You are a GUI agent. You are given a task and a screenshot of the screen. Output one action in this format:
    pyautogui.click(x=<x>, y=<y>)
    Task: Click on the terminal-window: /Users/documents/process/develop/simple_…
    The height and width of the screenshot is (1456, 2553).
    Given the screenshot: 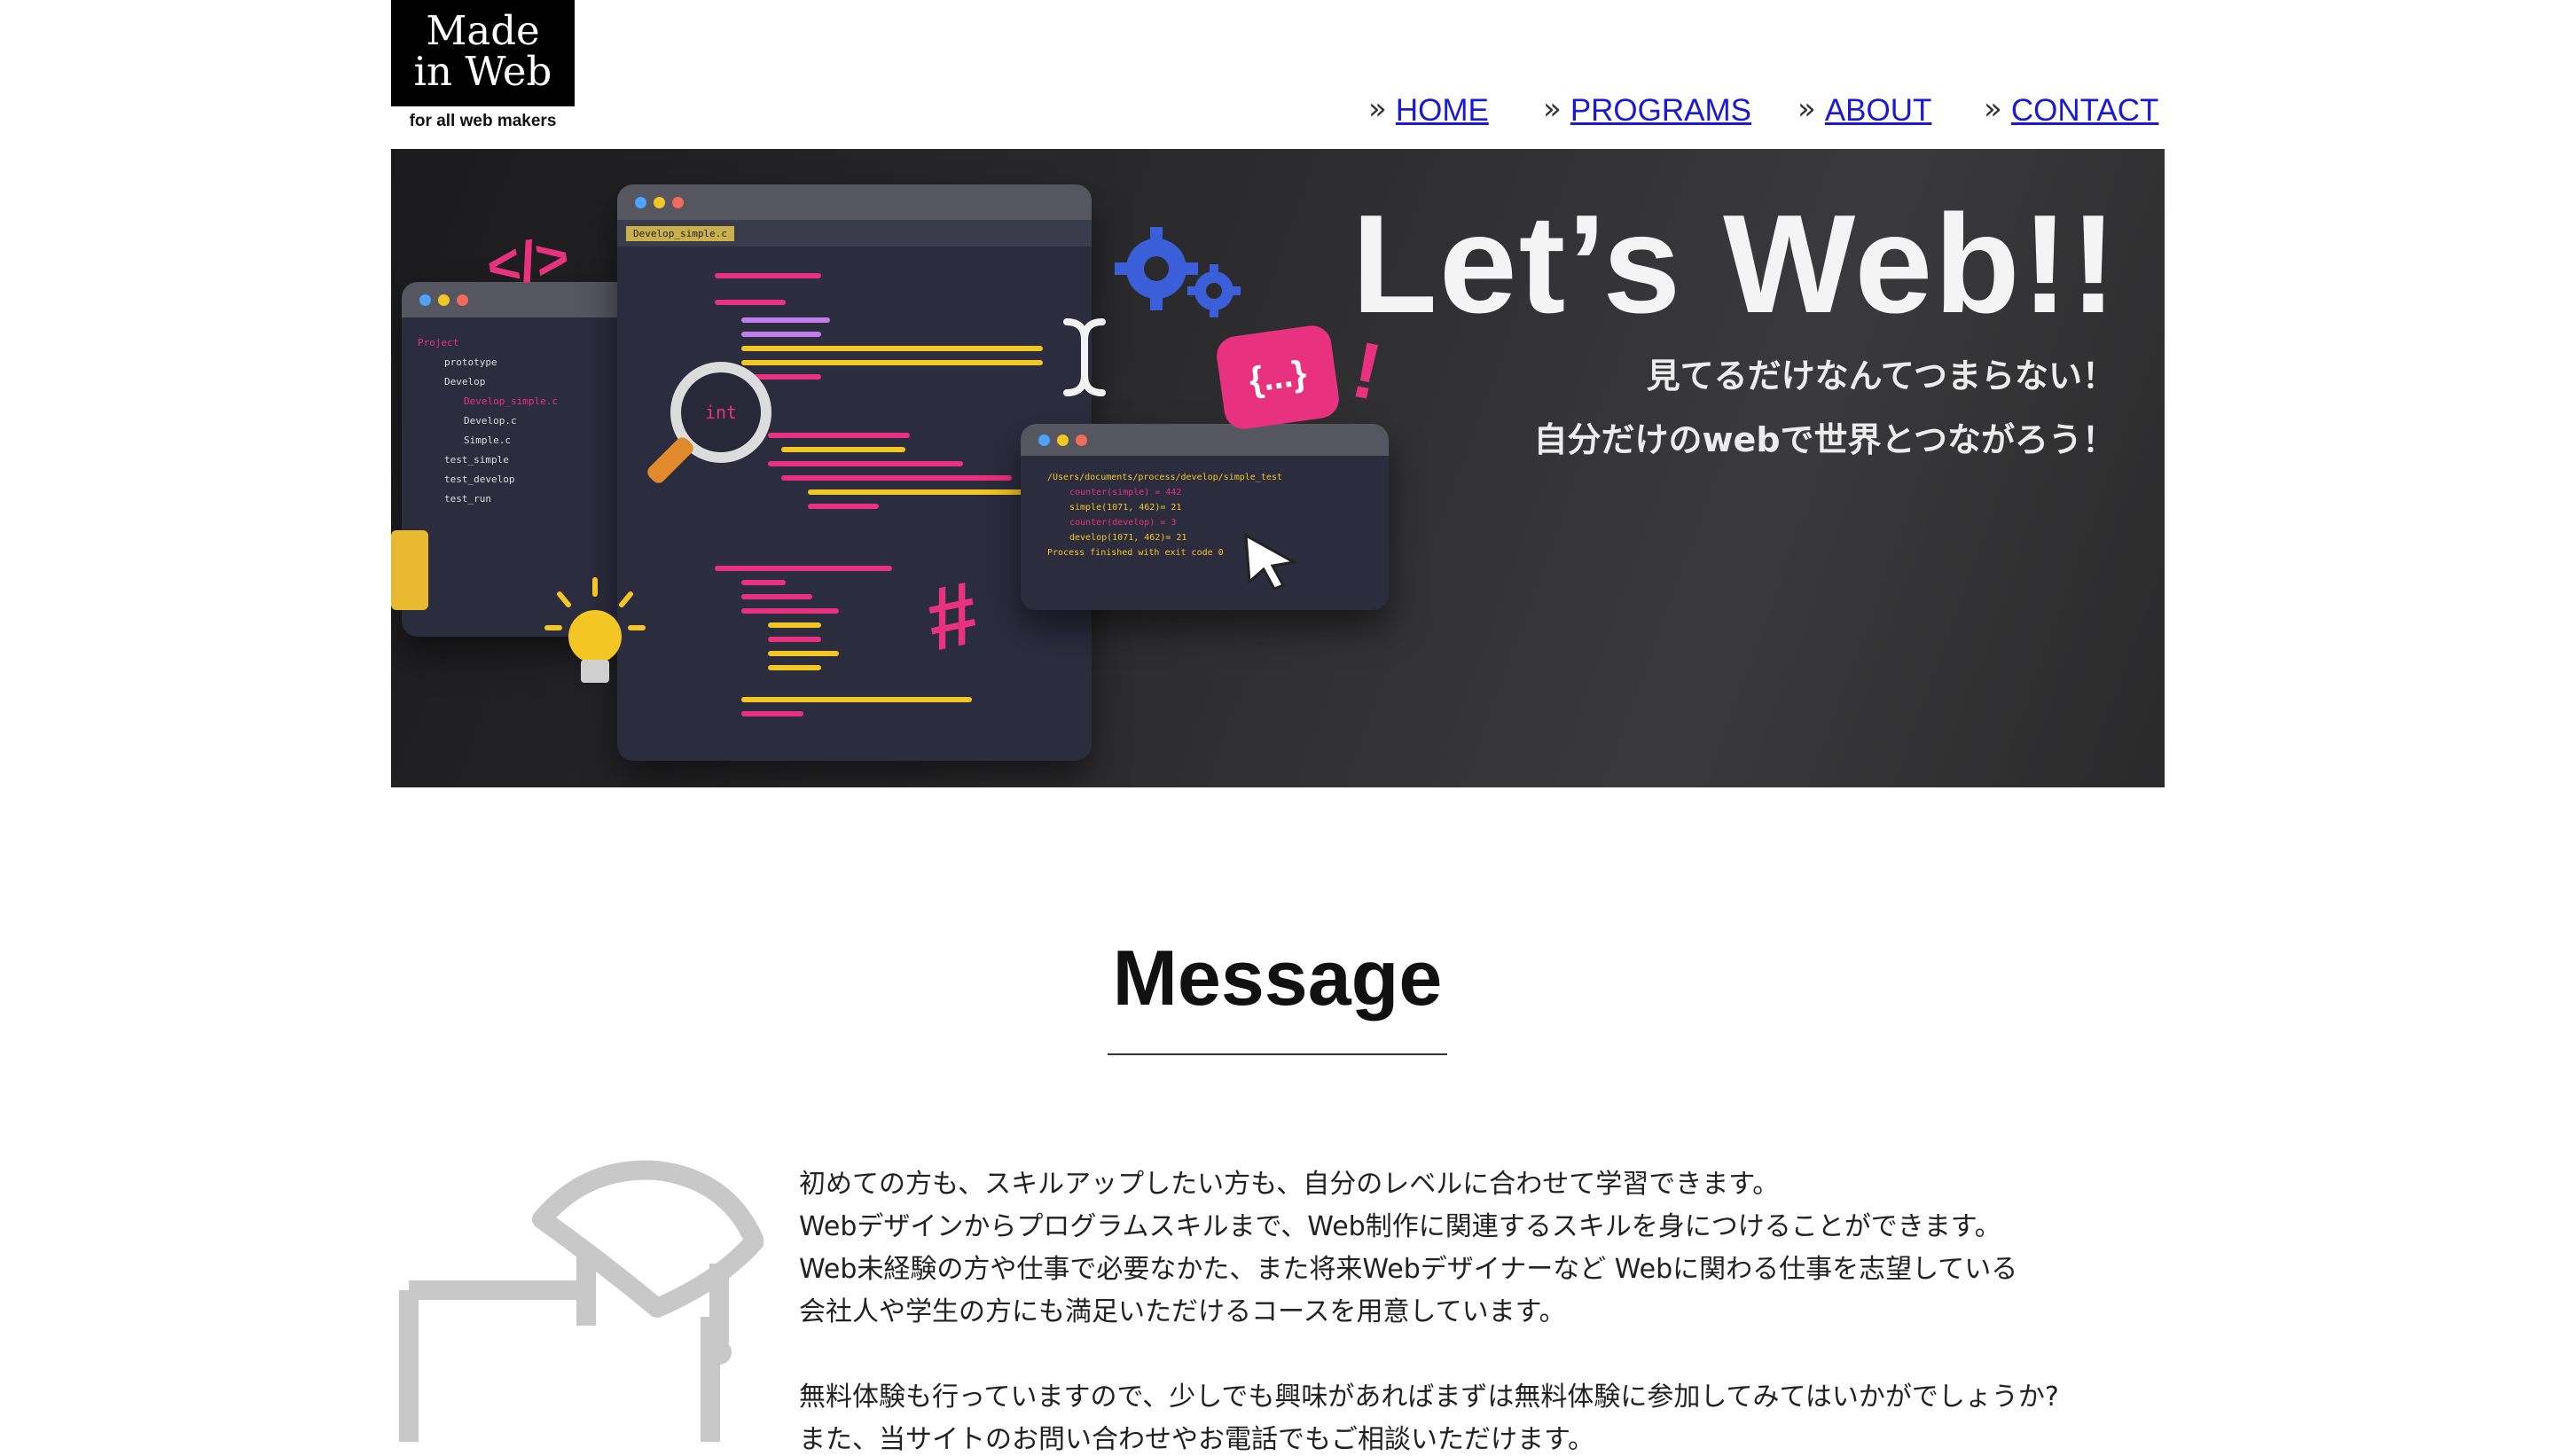 What is the action you would take?
    pyautogui.click(x=1205, y=517)
    